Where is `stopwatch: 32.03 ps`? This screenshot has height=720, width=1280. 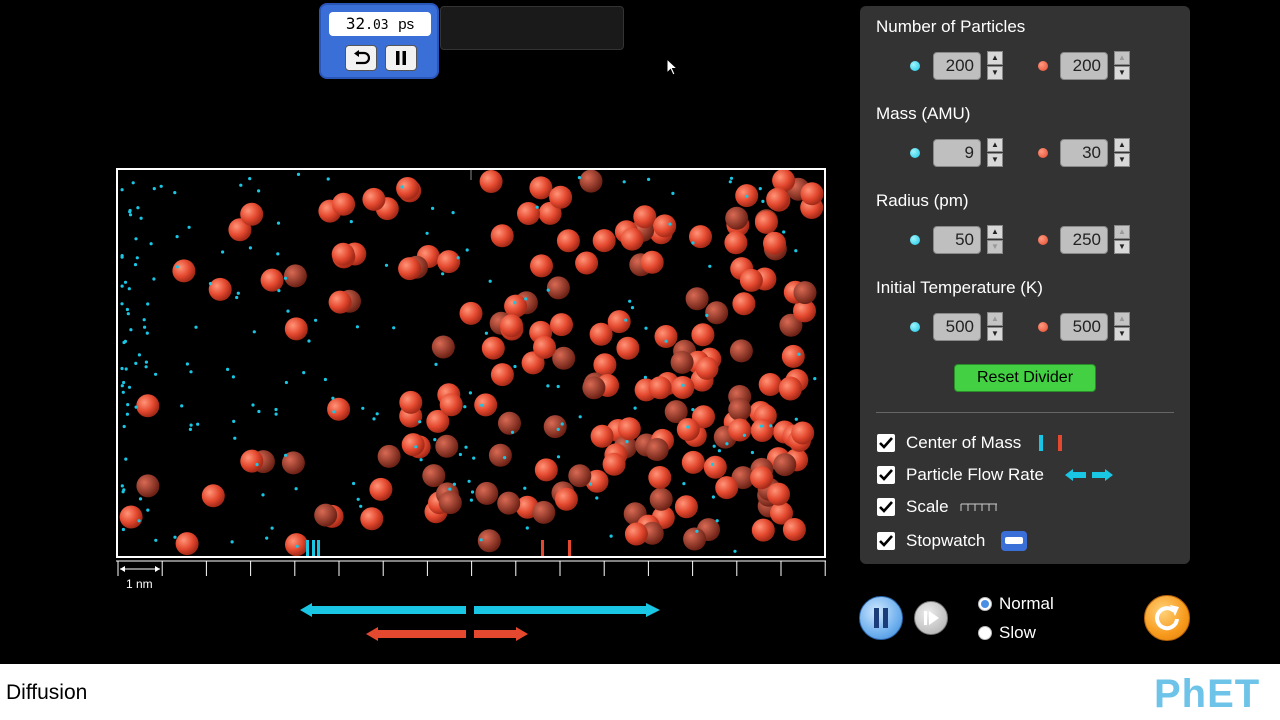
stopwatch: 32.03 ps is located at coordinates (379, 41).